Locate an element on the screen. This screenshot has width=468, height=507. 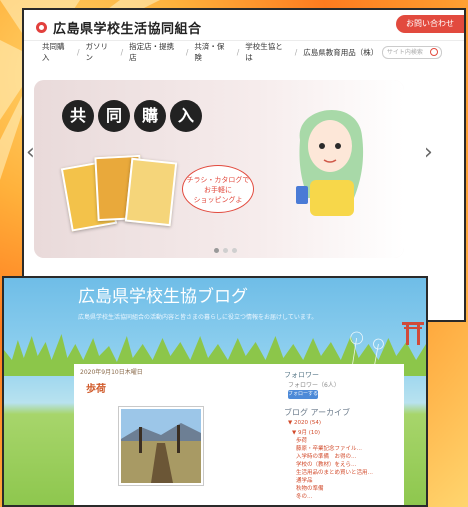
logo-text: 広島県学校生活協同組合 is located at coordinates (127, 29).